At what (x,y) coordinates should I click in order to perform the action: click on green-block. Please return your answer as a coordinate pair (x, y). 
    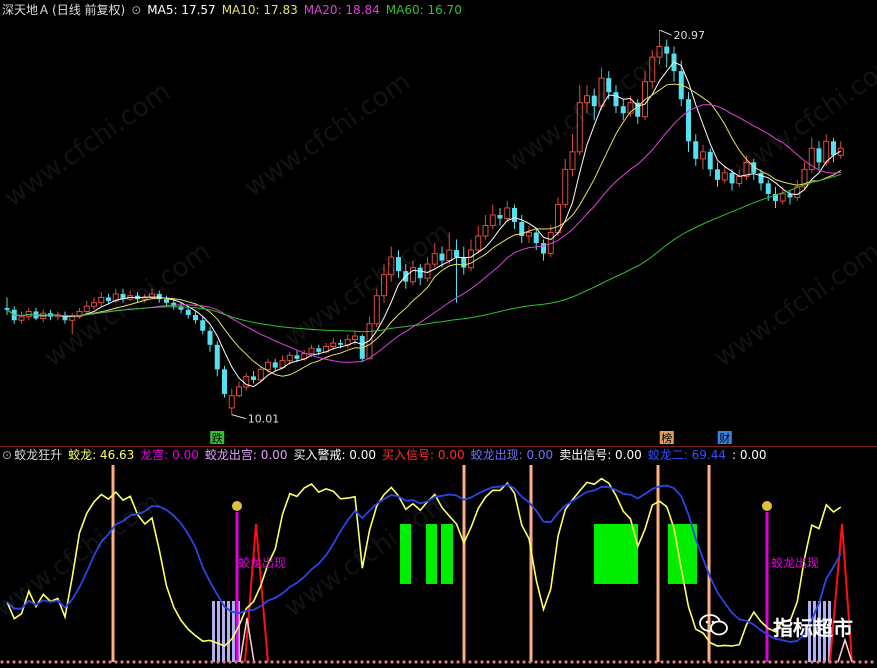
    Looking at the image, I should click on (447, 554).